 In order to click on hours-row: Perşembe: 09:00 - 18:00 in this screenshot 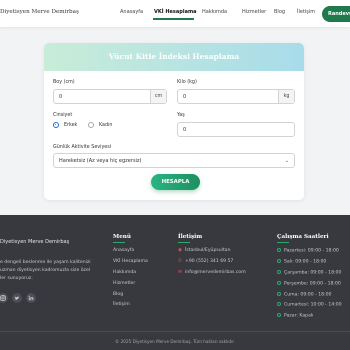, I will do `click(309, 284)`.